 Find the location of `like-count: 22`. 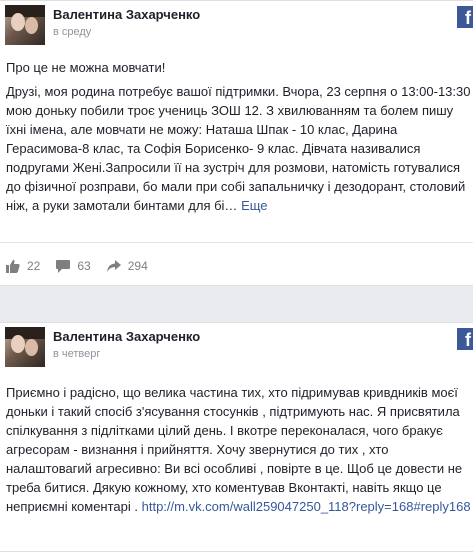

like-count: 22 is located at coordinates (23, 266).